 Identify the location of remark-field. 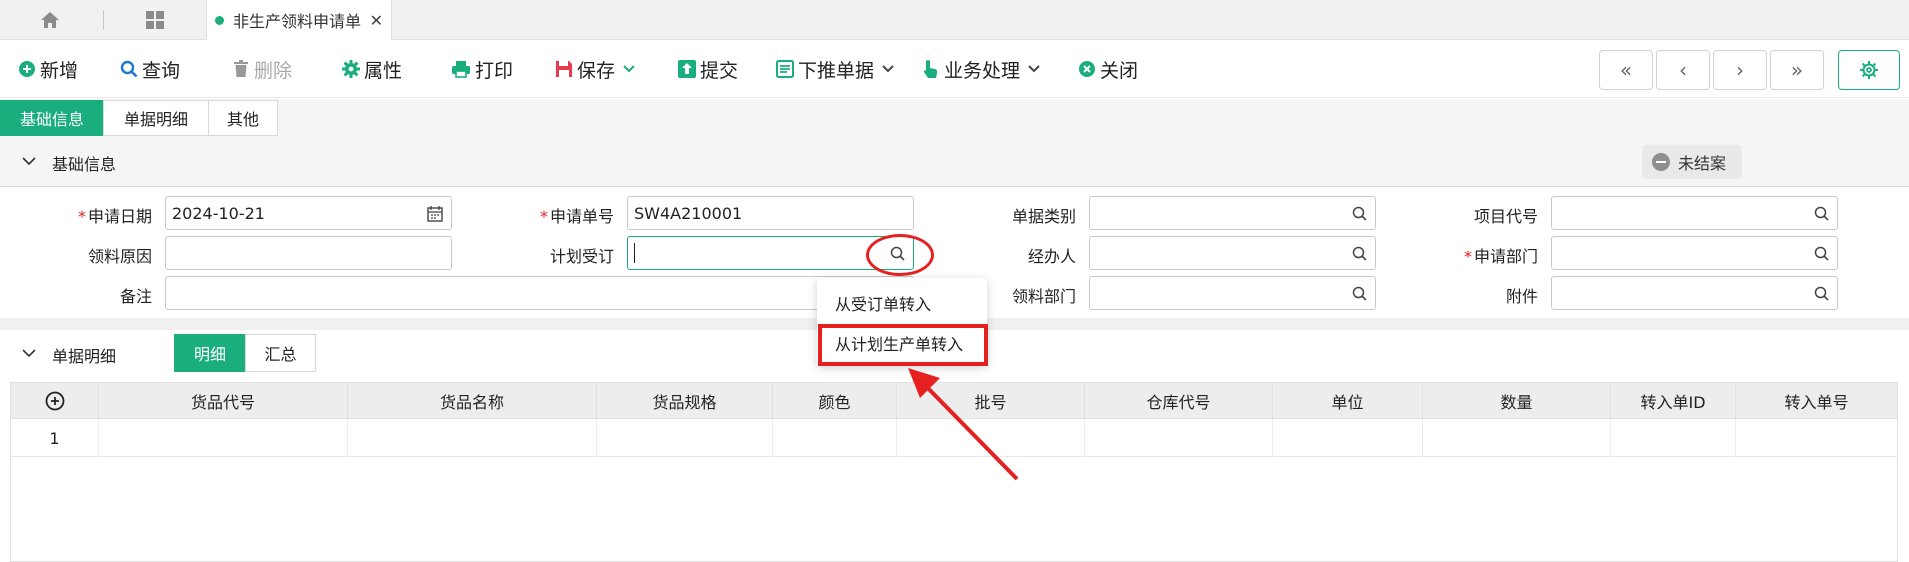
(539, 293).